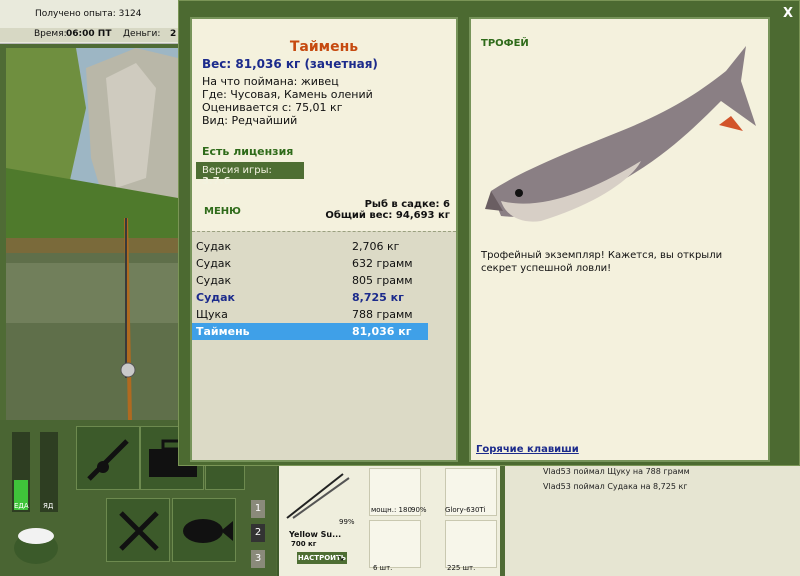 The height and width of the screenshot is (576, 800). I want to click on reel-percent: 90%, so click(419, 510).